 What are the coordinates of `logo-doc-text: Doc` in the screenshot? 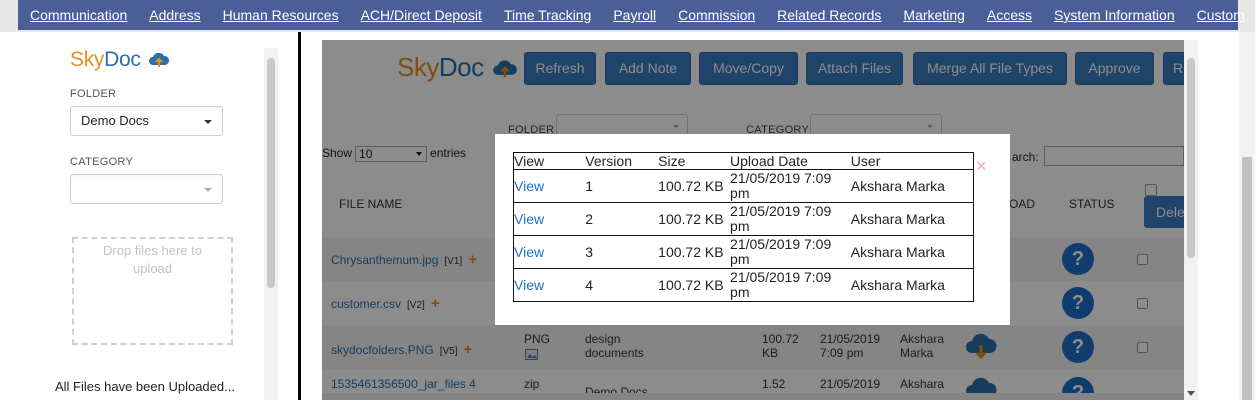 It's located at (122, 59).